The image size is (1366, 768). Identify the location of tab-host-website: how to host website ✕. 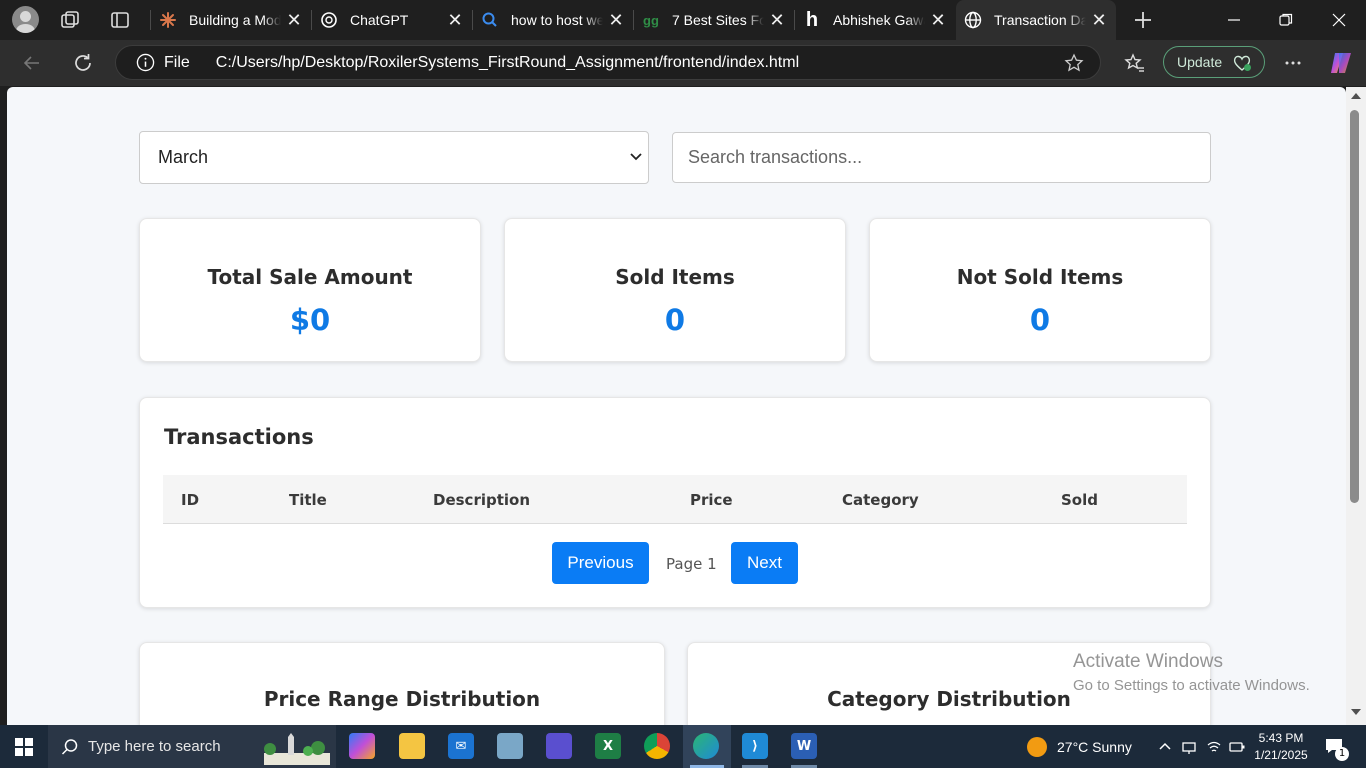
(553, 20).